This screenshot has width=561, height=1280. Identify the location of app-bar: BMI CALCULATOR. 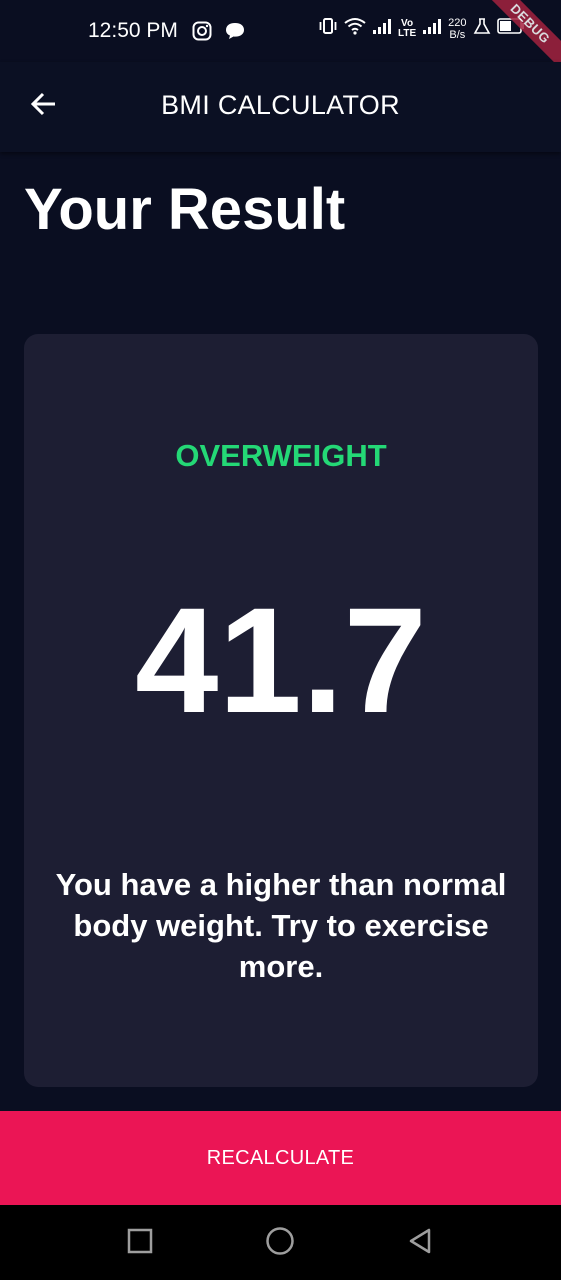
(280, 107).